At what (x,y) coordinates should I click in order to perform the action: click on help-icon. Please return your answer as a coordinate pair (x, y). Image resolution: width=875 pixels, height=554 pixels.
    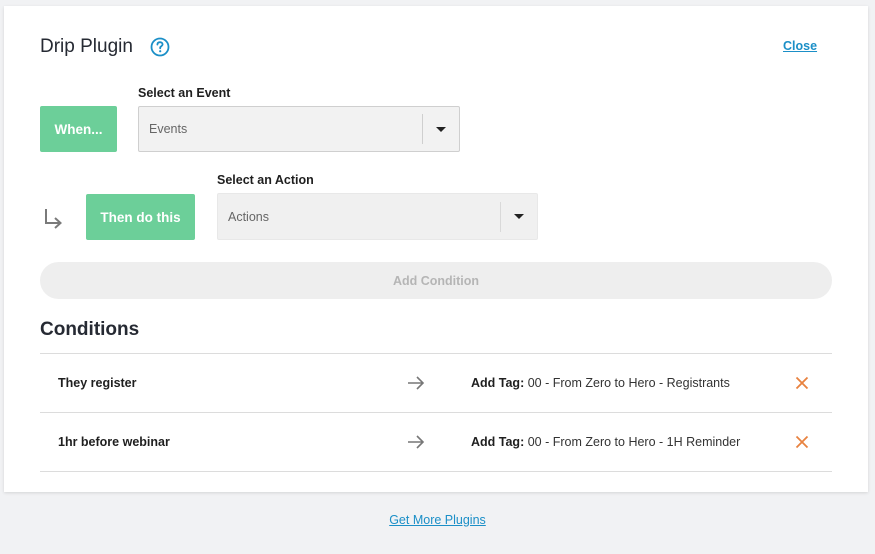
    Looking at the image, I should click on (160, 47).